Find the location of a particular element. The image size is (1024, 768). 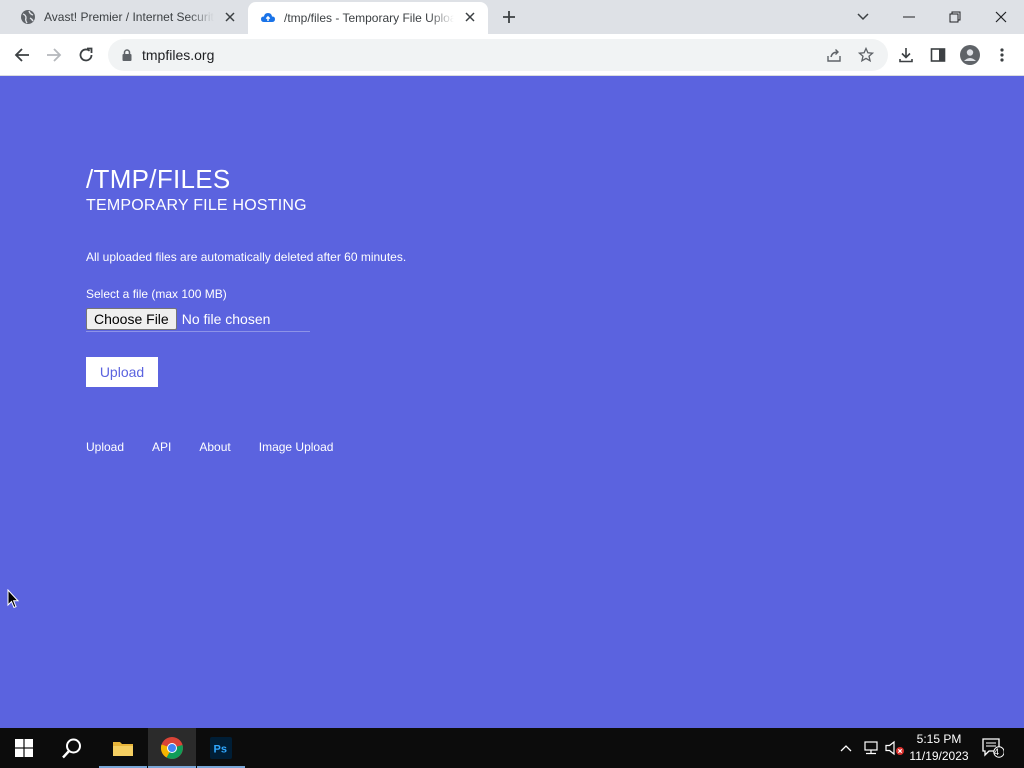

file-input: Choose File No file chosen is located at coordinates (198, 319).